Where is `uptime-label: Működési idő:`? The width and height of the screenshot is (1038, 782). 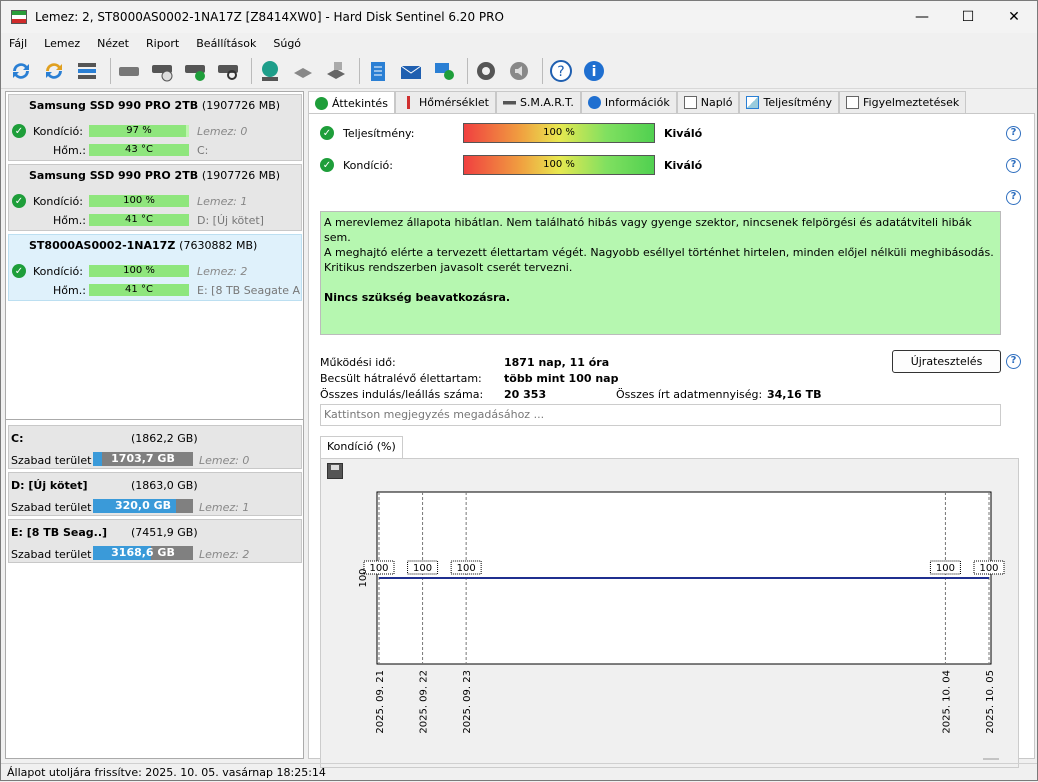
uptime-label: Működési idő: is located at coordinates (358, 362).